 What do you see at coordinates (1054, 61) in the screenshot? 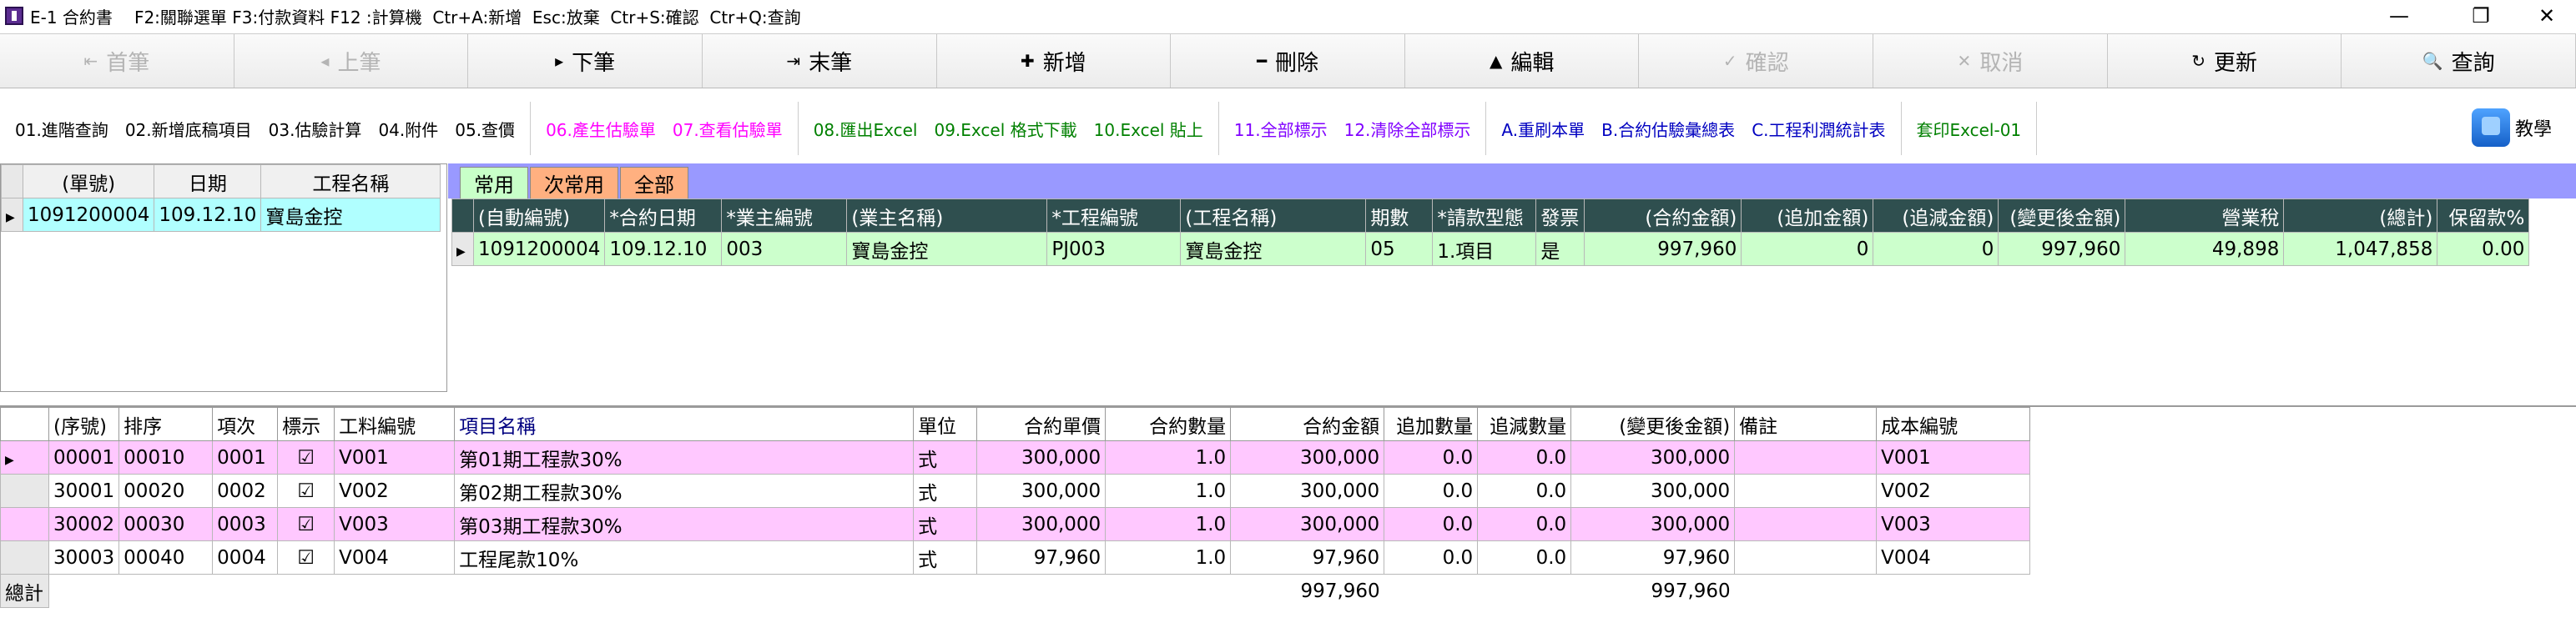
I see `toolbar-button-4: ✚ 新增` at bounding box center [1054, 61].